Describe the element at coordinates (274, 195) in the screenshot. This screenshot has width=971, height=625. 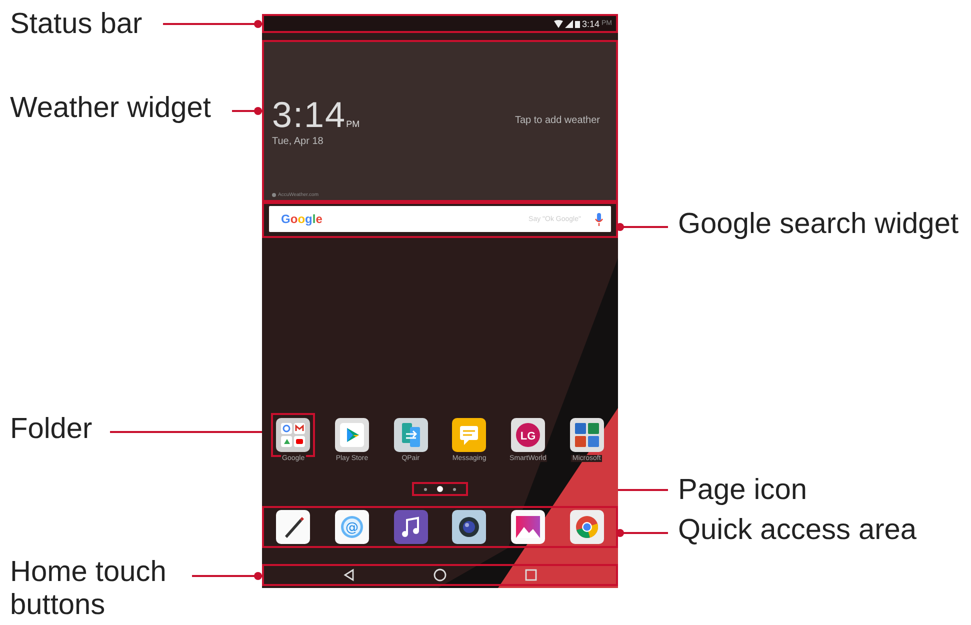
I see `attribution-dot-icon` at that location.